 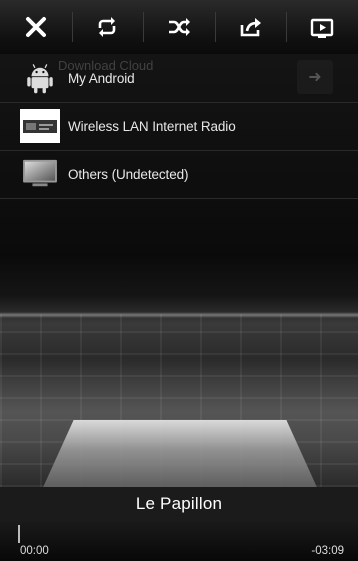 I want to click on device-label: My Android, so click(x=101, y=78).